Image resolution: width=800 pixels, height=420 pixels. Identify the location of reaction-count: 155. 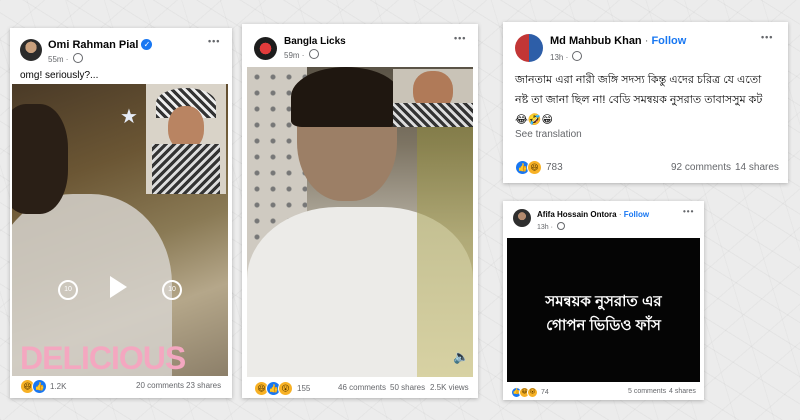
(304, 388).